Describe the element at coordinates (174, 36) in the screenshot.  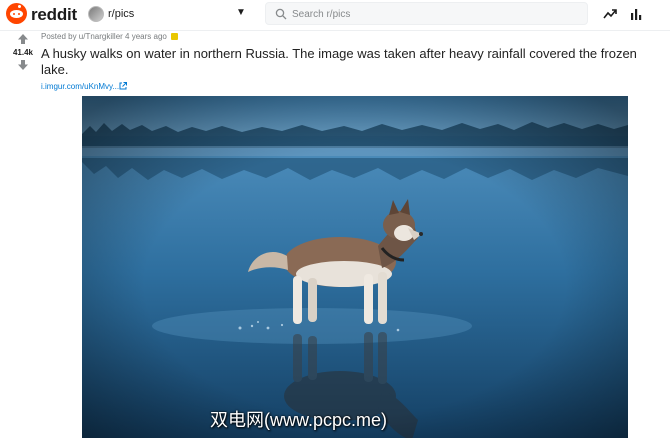
I see `award-icon` at that location.